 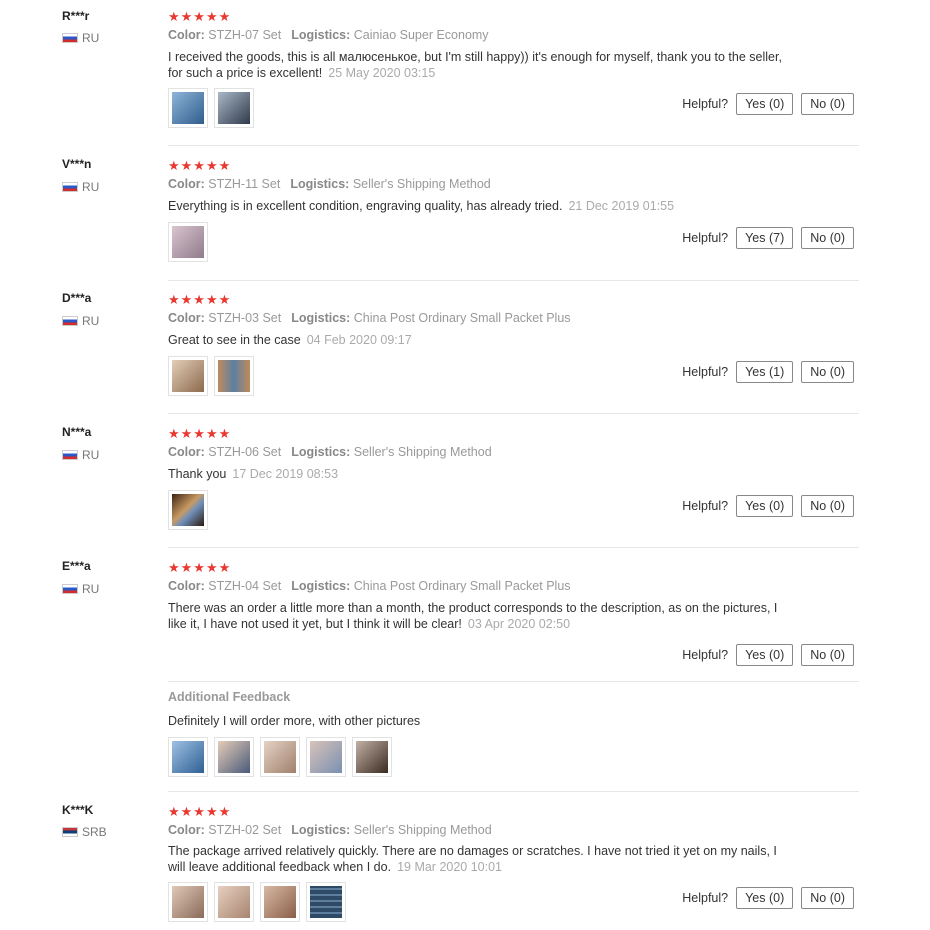 What do you see at coordinates (519, 624) in the screenshot?
I see `review-date: 03 Apr 2020 02:50` at bounding box center [519, 624].